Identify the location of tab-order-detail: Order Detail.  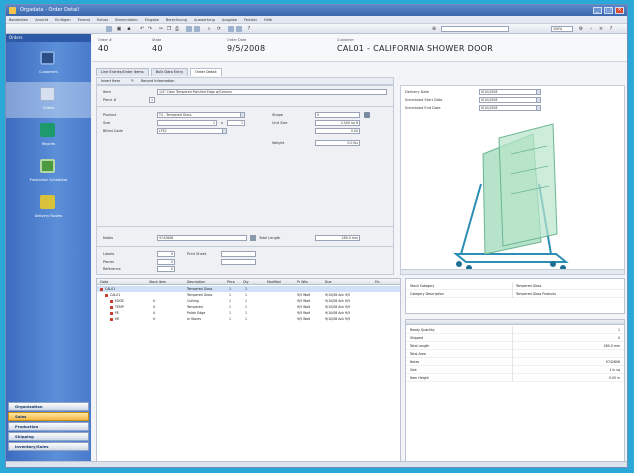
(206, 72).